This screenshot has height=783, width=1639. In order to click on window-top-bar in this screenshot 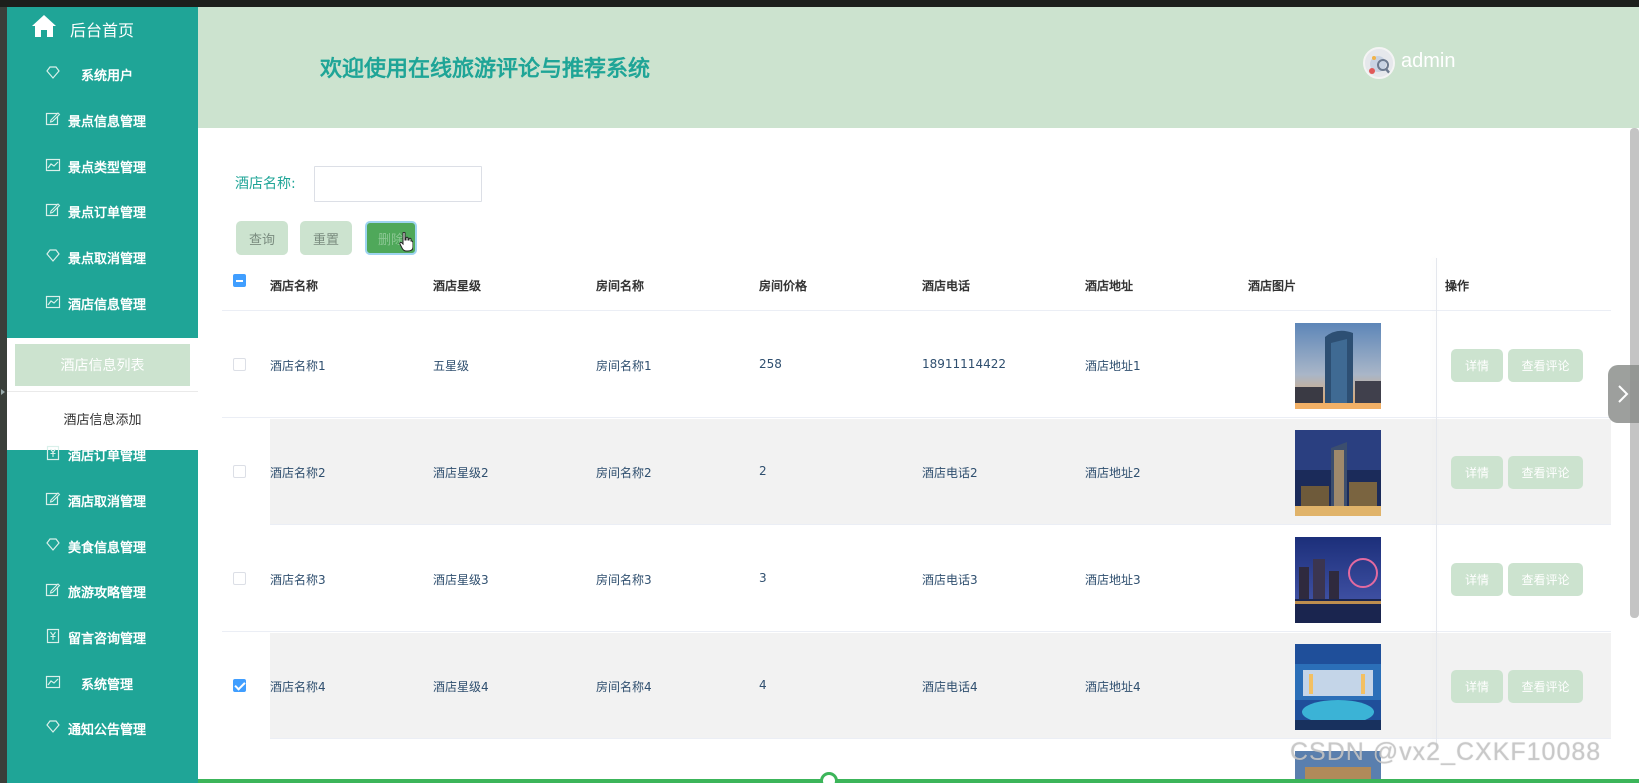, I will do `click(819, 3)`.